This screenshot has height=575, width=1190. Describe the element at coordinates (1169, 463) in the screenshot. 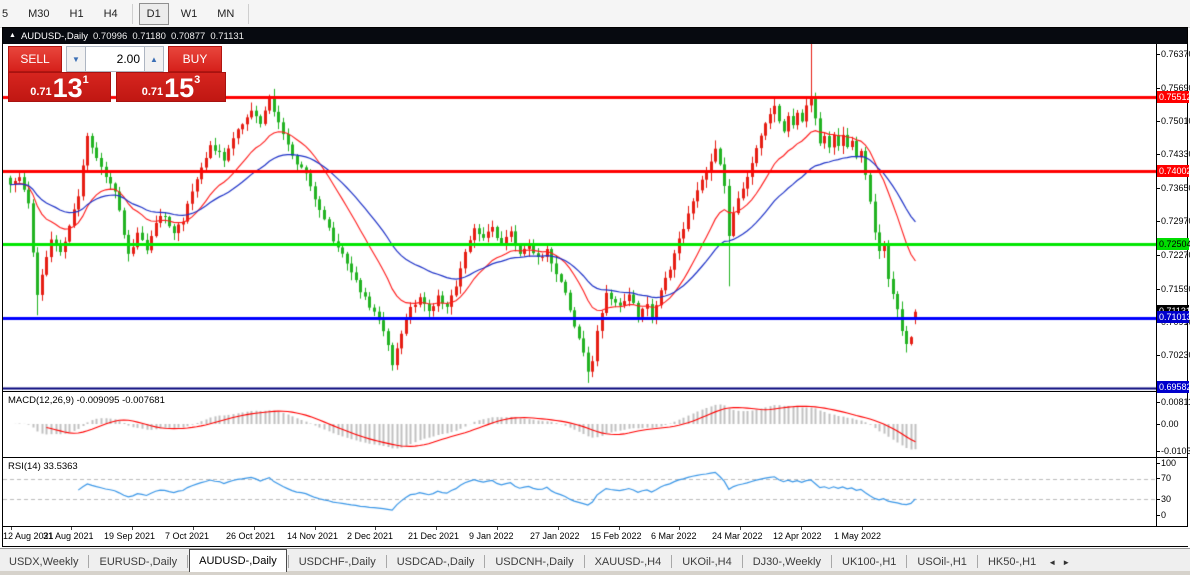

I see `rsi-tick-label: 100` at that location.